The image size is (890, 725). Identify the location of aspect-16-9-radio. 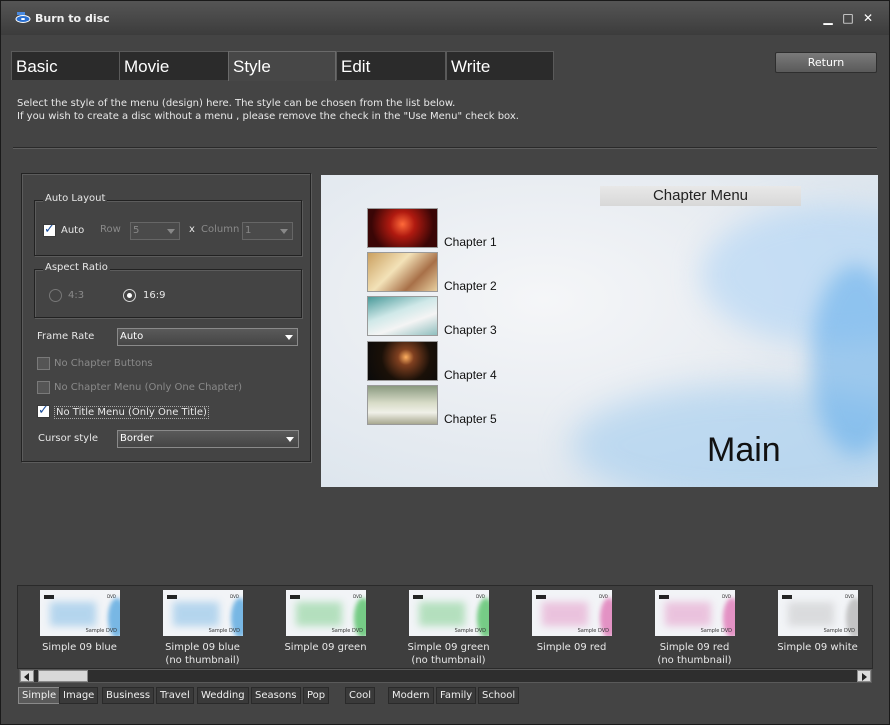
(129, 295).